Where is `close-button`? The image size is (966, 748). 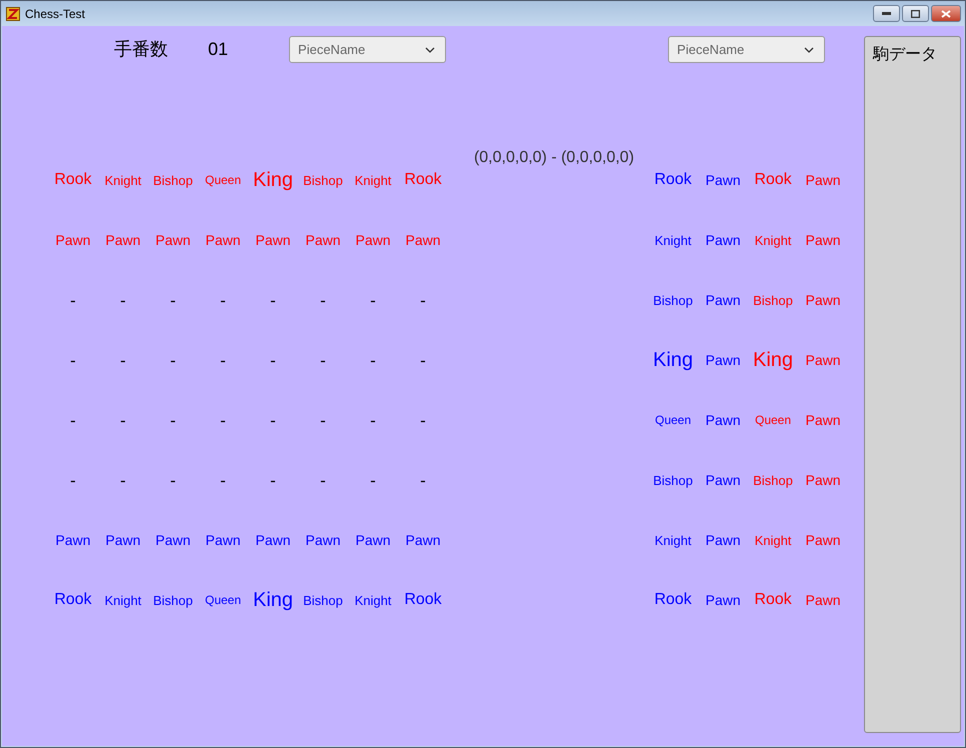
close-button is located at coordinates (946, 13).